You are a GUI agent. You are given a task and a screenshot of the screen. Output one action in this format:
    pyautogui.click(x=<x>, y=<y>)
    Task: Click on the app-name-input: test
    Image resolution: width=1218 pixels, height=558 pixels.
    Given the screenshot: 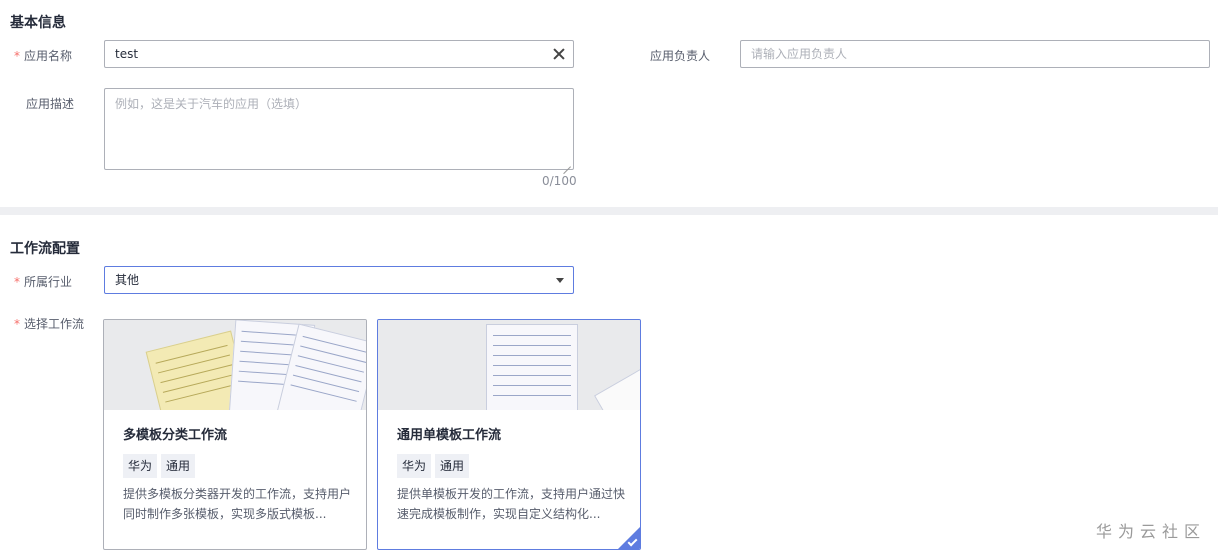 What is the action you would take?
    pyautogui.click(x=339, y=54)
    